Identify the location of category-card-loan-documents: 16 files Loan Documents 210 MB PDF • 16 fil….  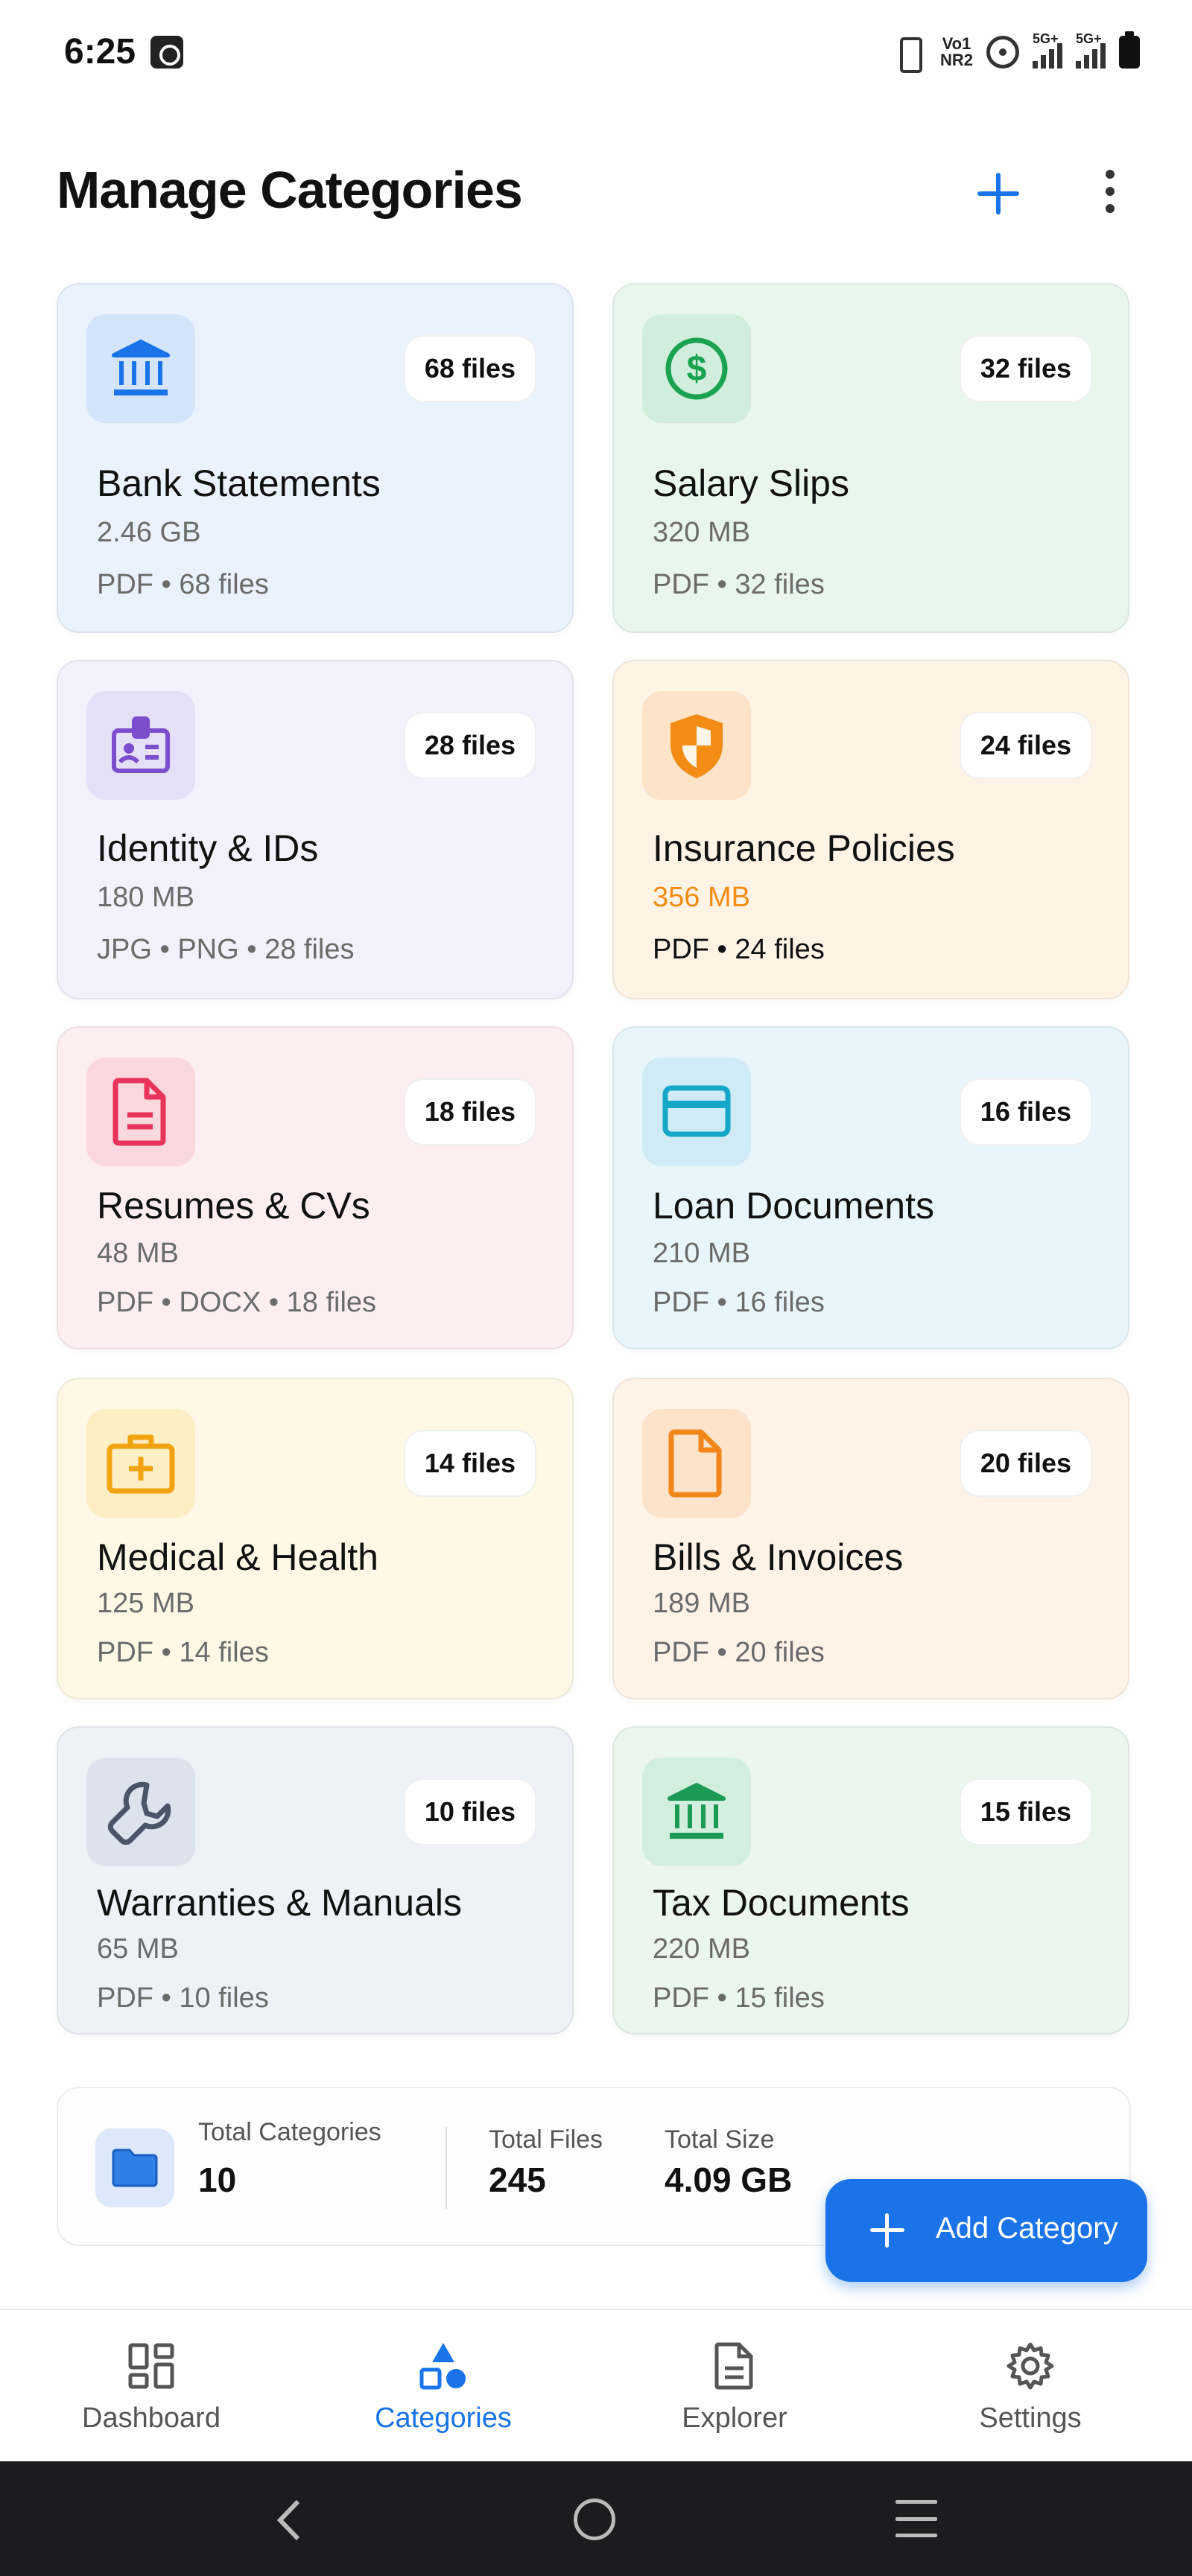
(871, 1187).